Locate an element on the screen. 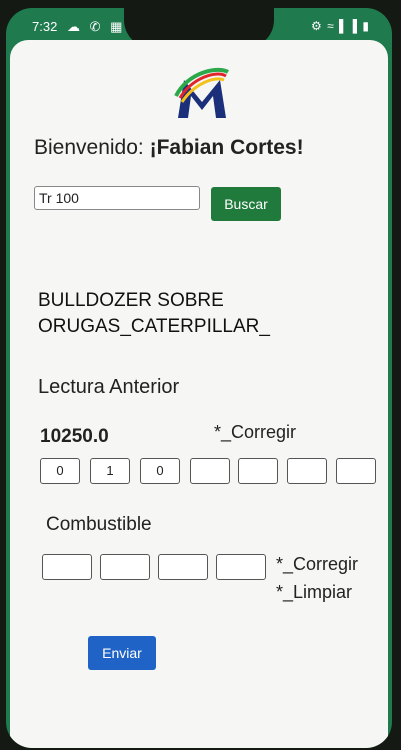  previous-reading-label: Lectura Anterior is located at coordinates (109, 387).